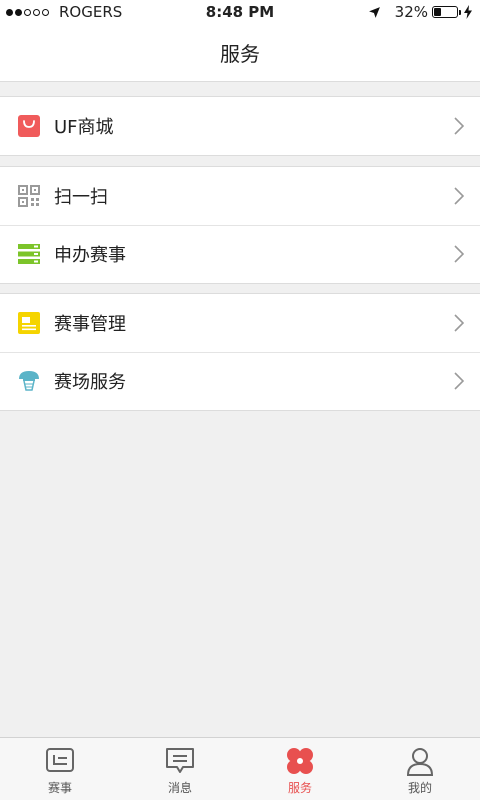 This screenshot has height=800, width=480. I want to click on shopping-bag-icon, so click(29, 126).